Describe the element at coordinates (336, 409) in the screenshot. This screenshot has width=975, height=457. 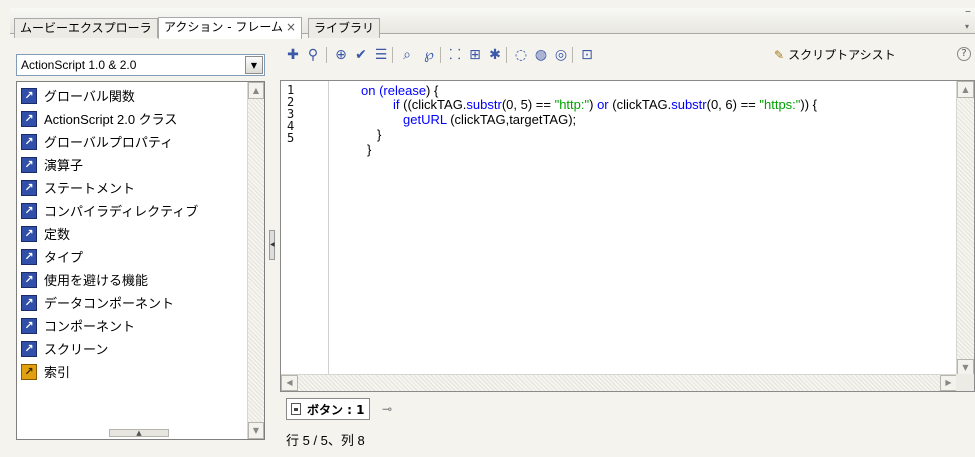
I see `script-tab-label: ボタン : 1` at that location.